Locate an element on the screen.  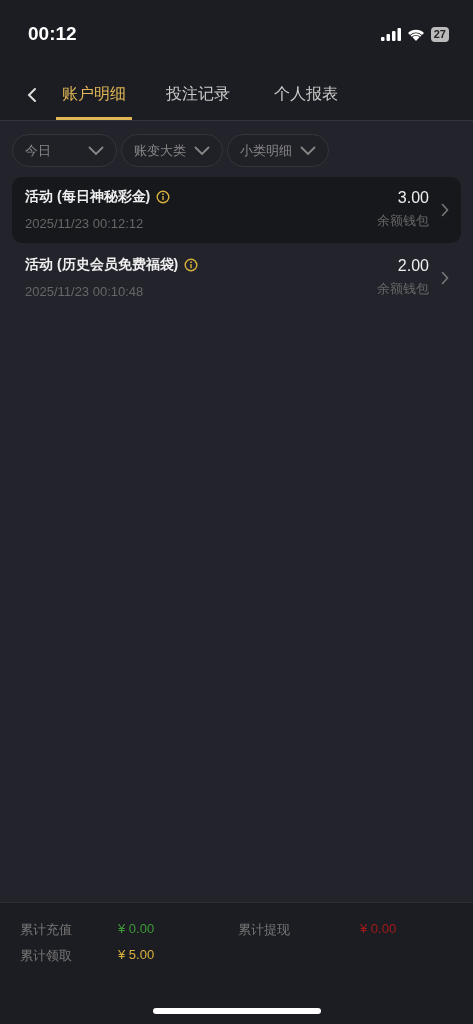
back-icon is located at coordinates (32, 95).